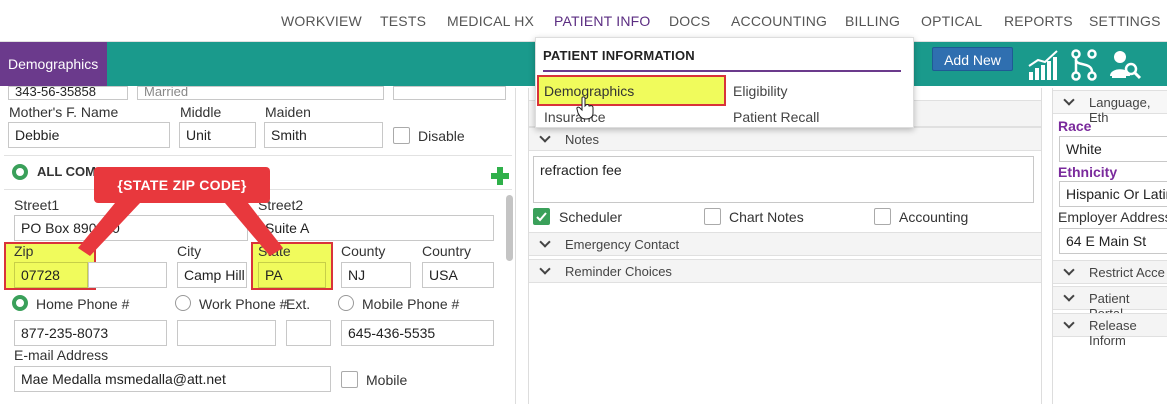 This screenshot has height=404, width=1167. What do you see at coordinates (53, 64) in the screenshot?
I see `demographics-tab: Demographics` at bounding box center [53, 64].